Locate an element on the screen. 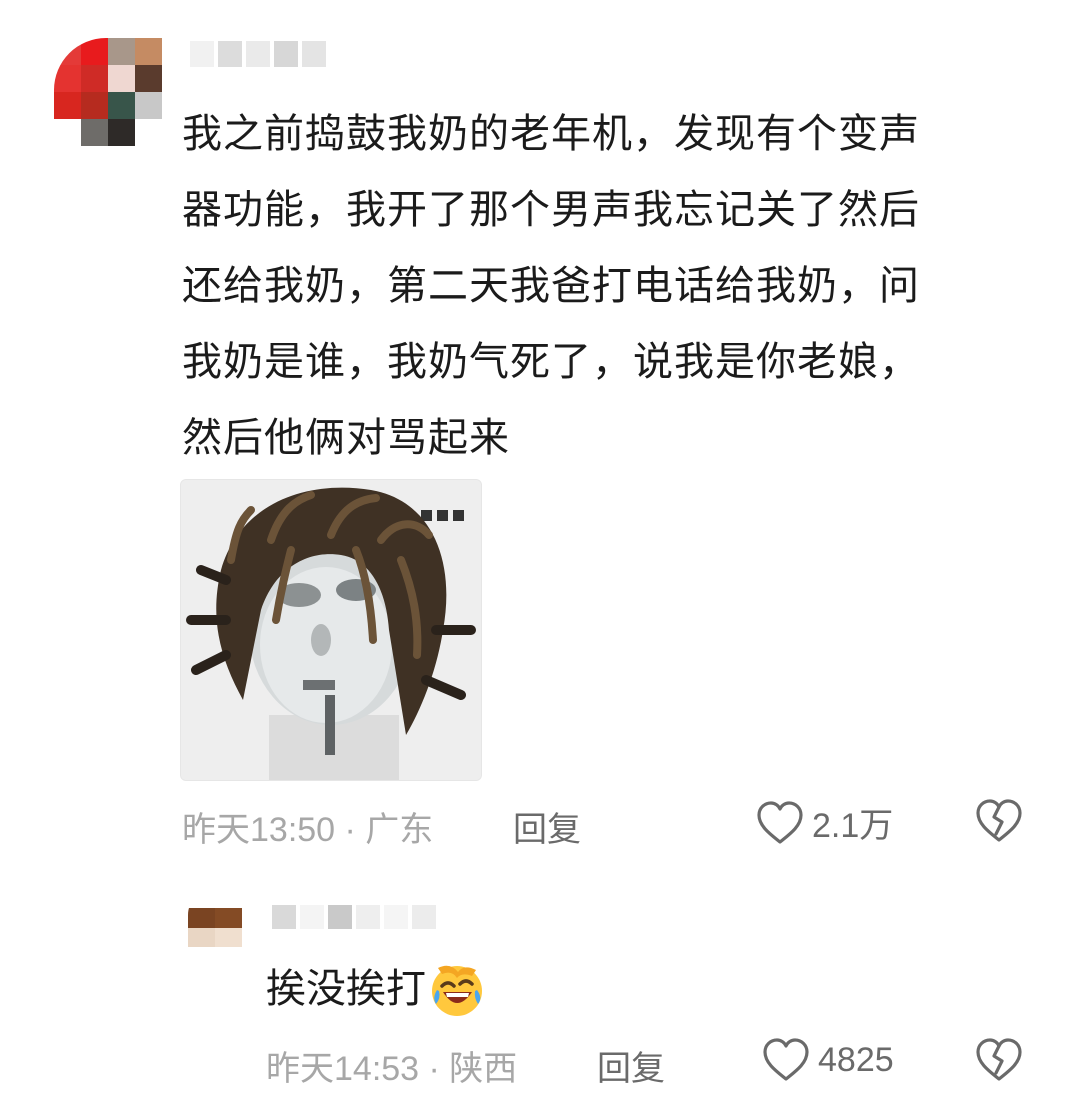 This screenshot has width=1080, height=1109. avatar is located at coordinates (108, 92).